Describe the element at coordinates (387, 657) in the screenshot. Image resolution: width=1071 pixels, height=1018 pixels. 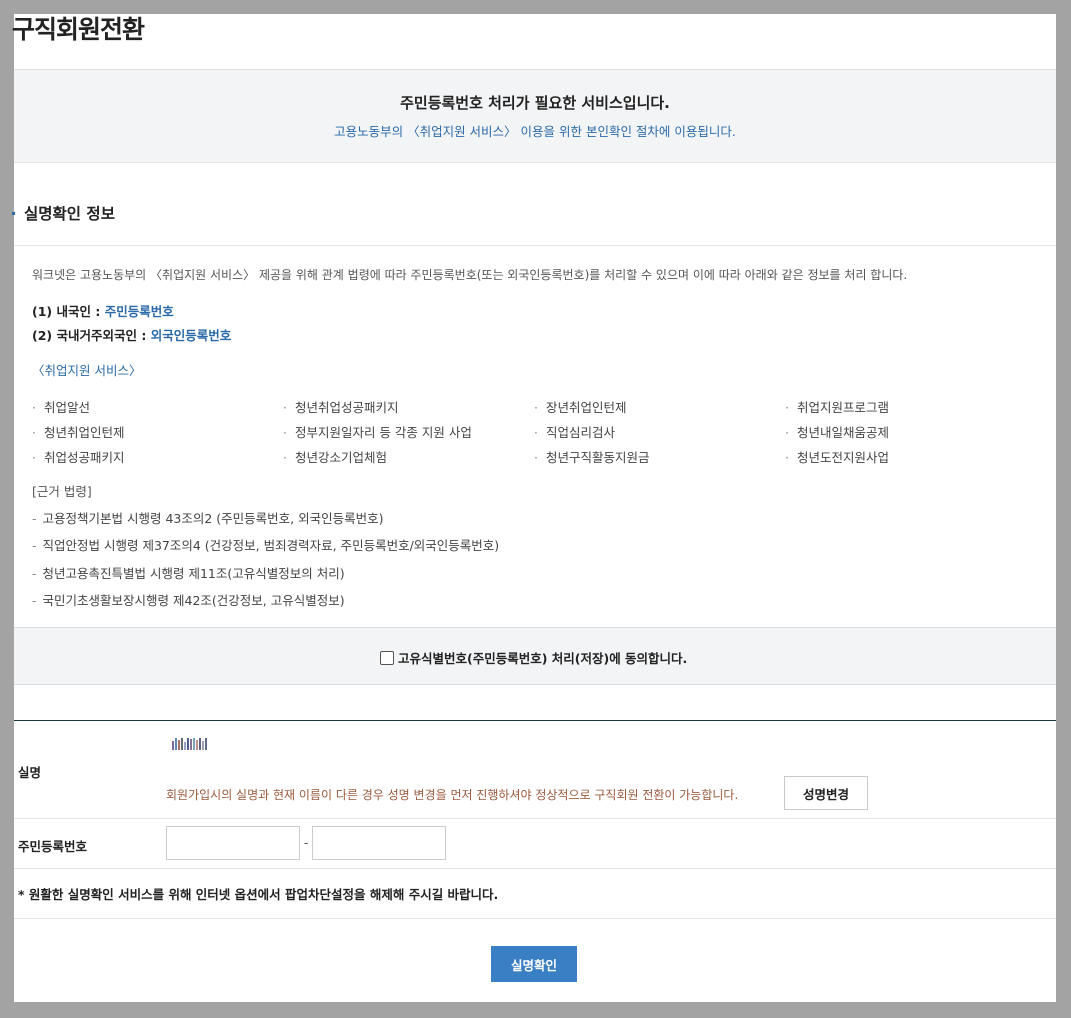
I see `agree-checkbox` at that location.